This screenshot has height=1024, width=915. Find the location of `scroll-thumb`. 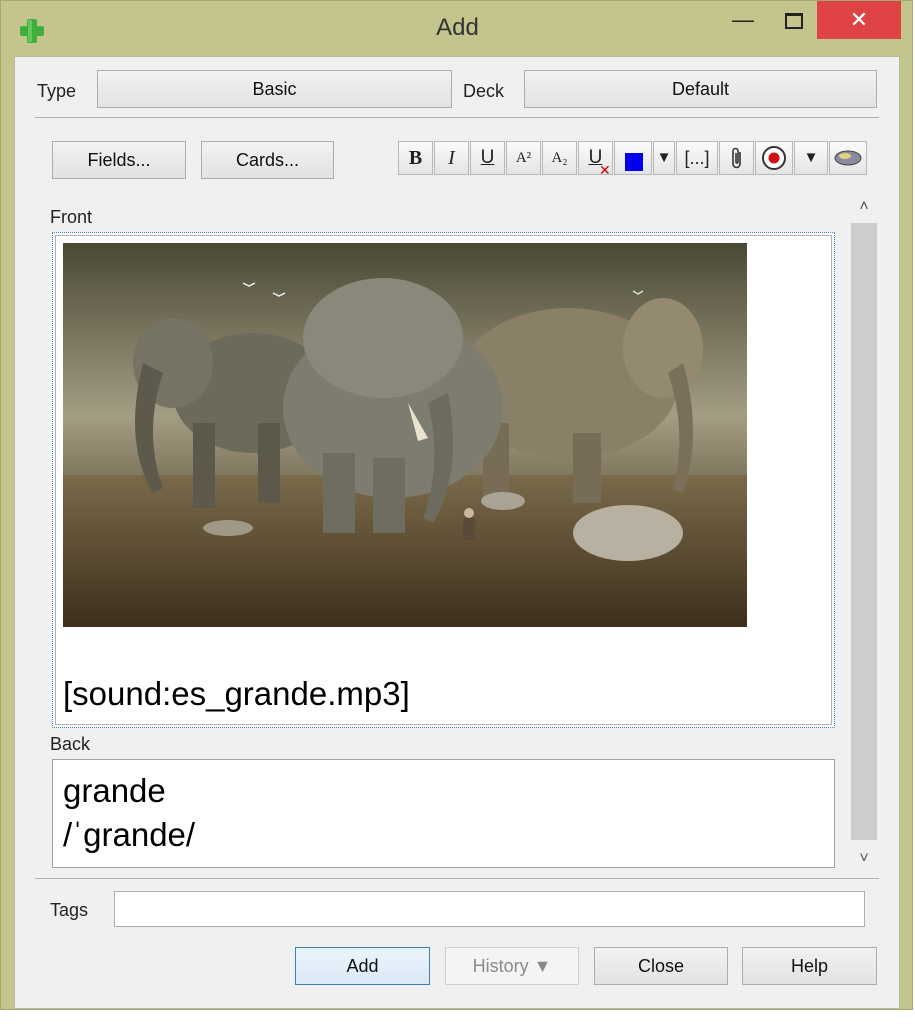

scroll-thumb is located at coordinates (864, 531).